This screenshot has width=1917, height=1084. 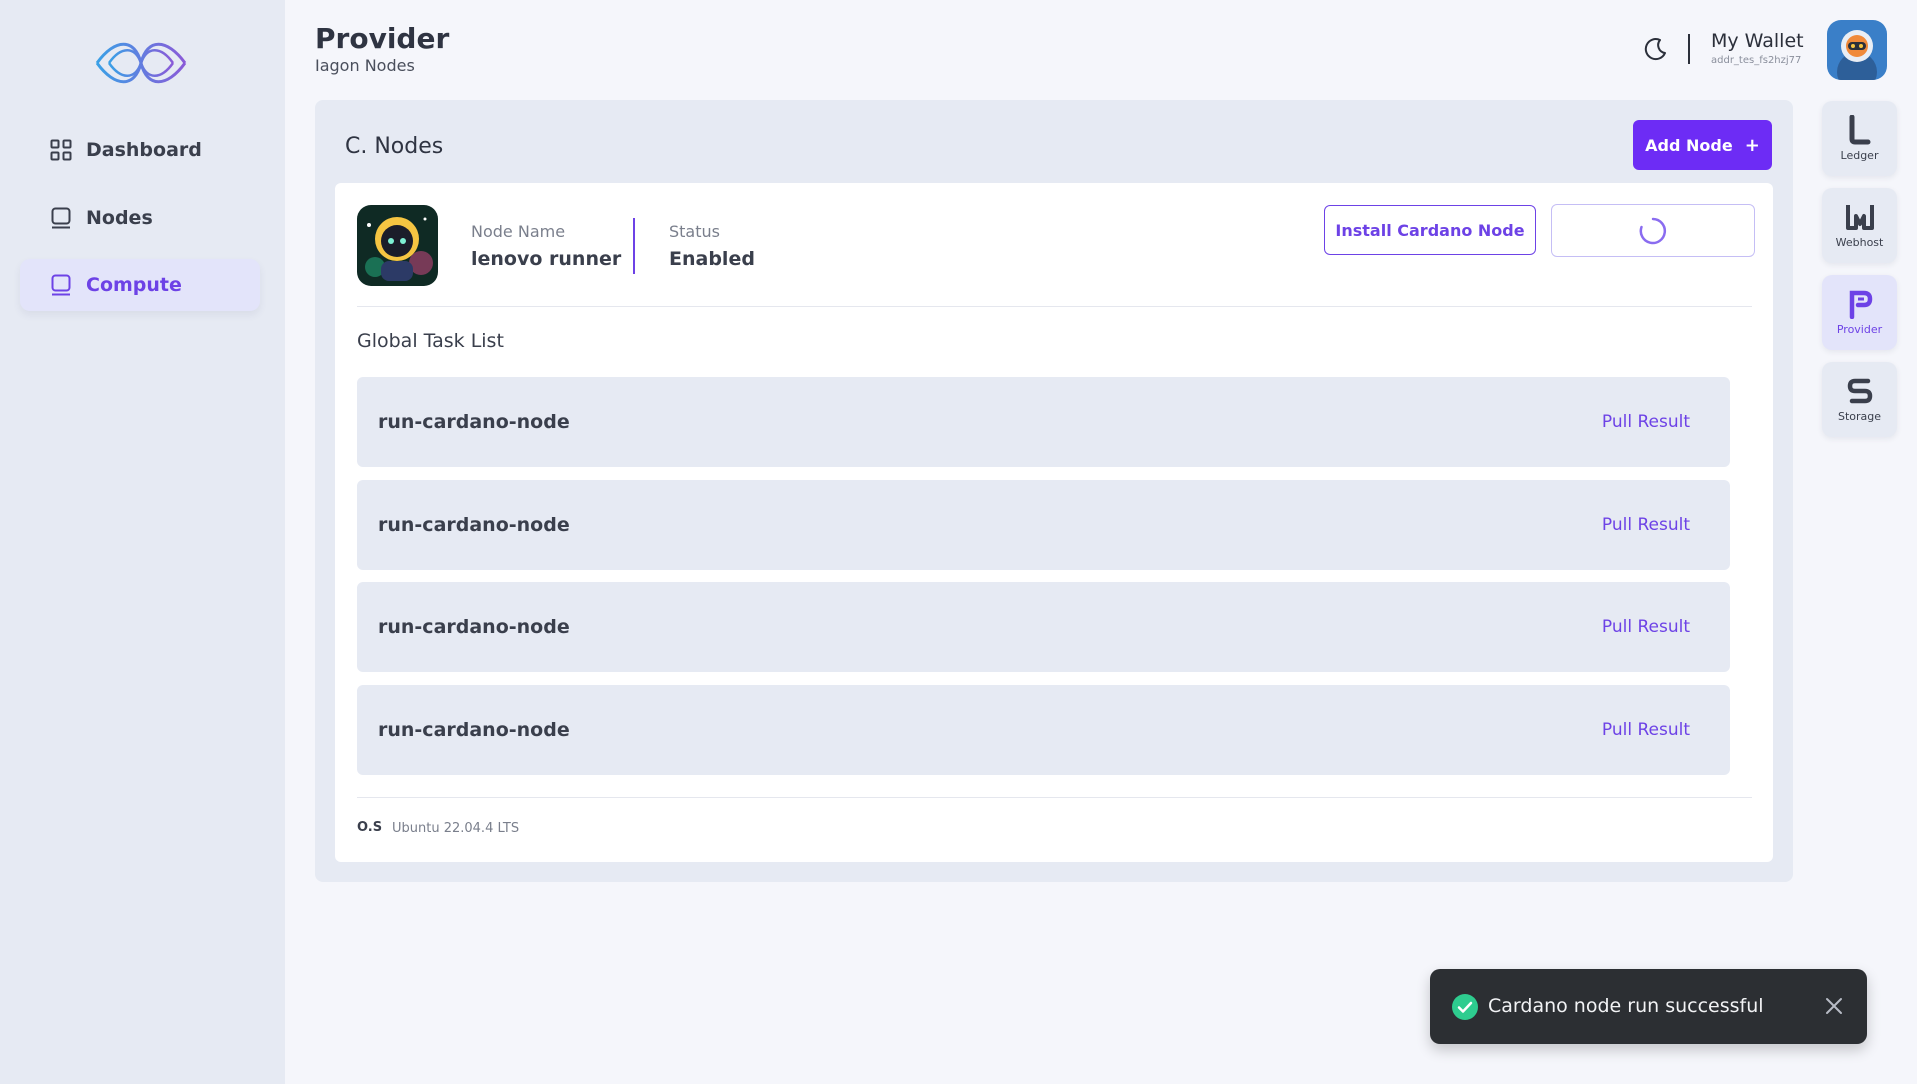 I want to click on avatar, so click(x=1857, y=50).